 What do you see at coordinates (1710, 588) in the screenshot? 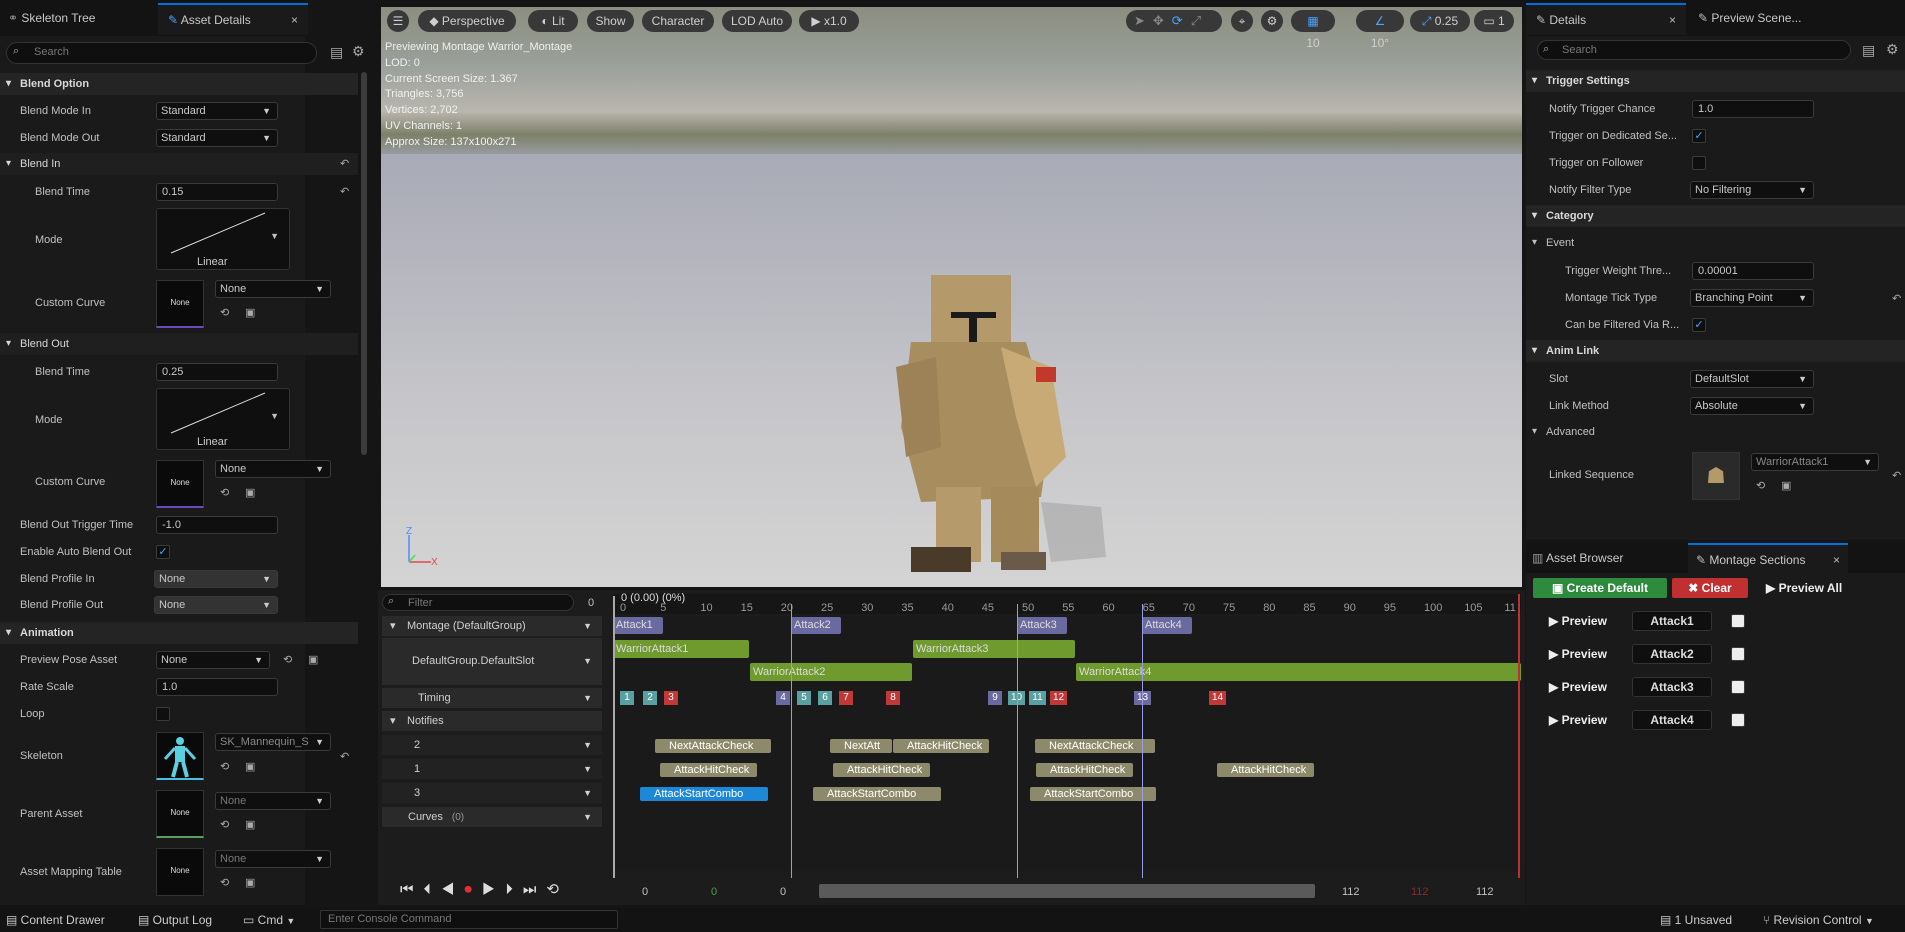
I see `clear-button: ✖ Clear` at bounding box center [1710, 588].